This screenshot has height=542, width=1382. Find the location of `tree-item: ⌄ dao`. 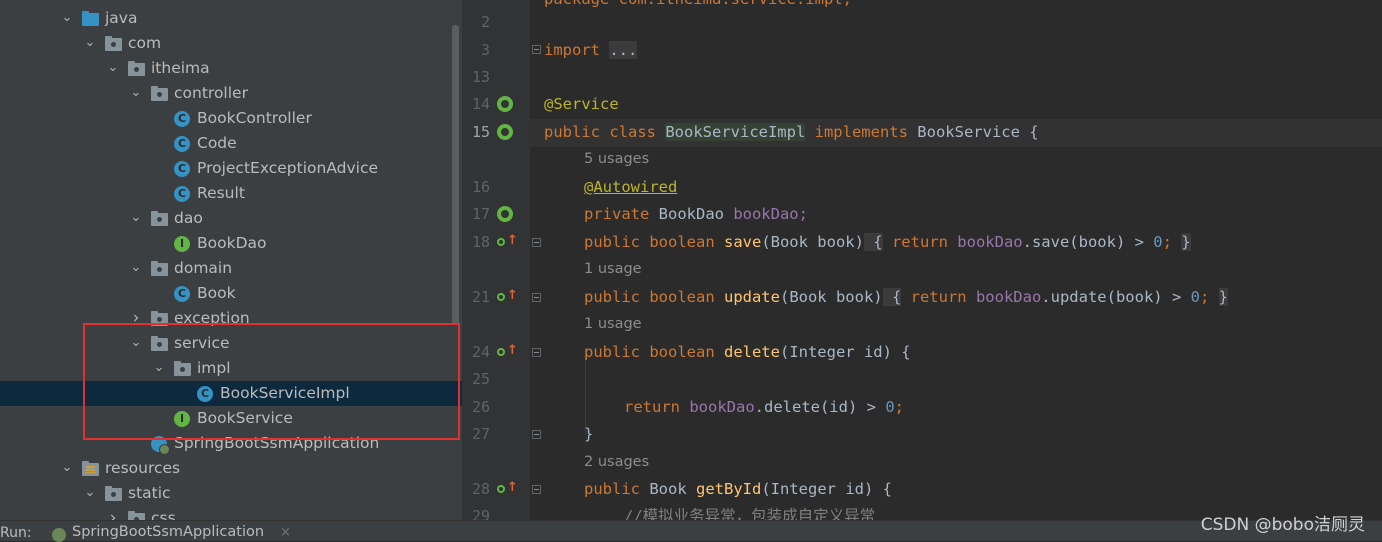

tree-item: ⌄ dao is located at coordinates (231, 218).